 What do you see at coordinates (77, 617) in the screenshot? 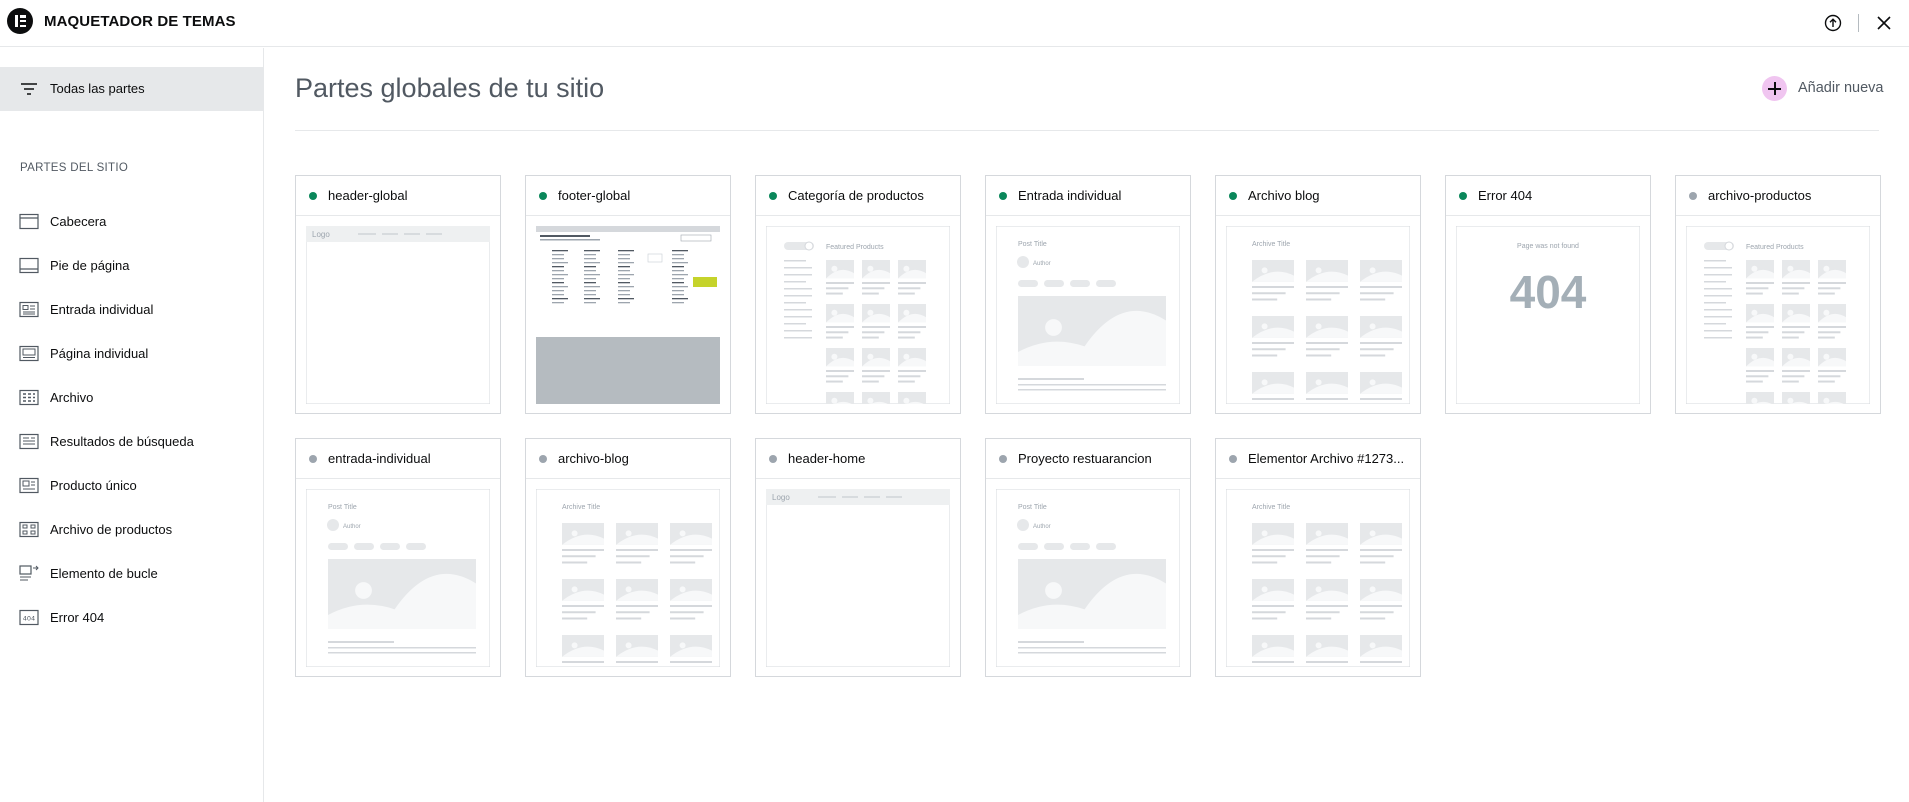
I see `sidebar-item-label: Error 404` at bounding box center [77, 617].